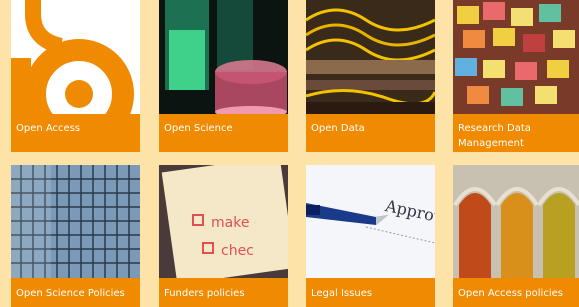 The height and width of the screenshot is (307, 579). I want to click on pen-approval-document-image: Approv, so click(370, 221).